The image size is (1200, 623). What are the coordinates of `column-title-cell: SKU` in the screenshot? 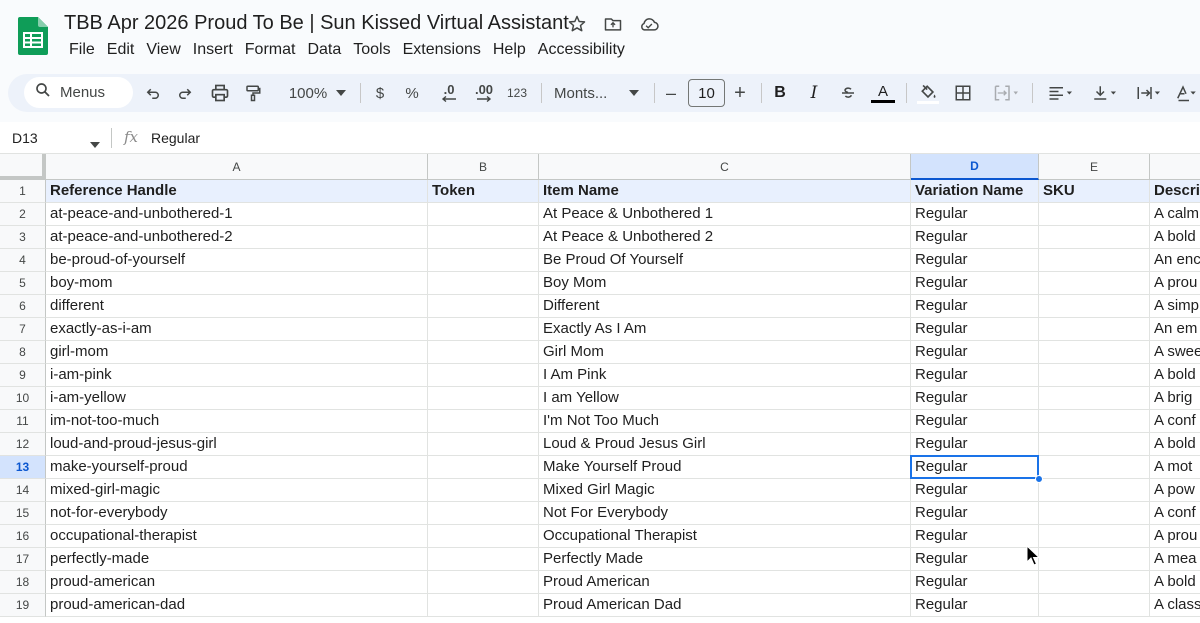 It's located at (1094, 191).